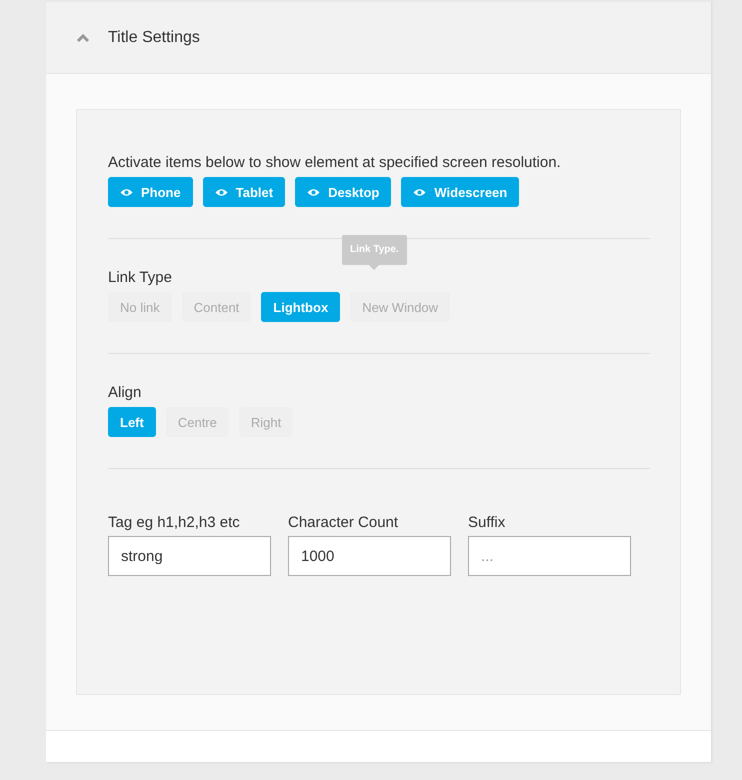 The width and height of the screenshot is (742, 780). I want to click on align-option: Left, so click(132, 422).